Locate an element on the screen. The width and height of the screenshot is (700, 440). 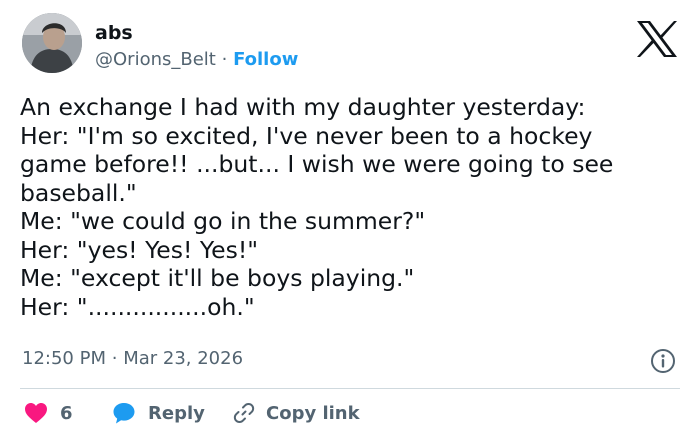
tweet-date: Mar 23, 2026 is located at coordinates (183, 358).